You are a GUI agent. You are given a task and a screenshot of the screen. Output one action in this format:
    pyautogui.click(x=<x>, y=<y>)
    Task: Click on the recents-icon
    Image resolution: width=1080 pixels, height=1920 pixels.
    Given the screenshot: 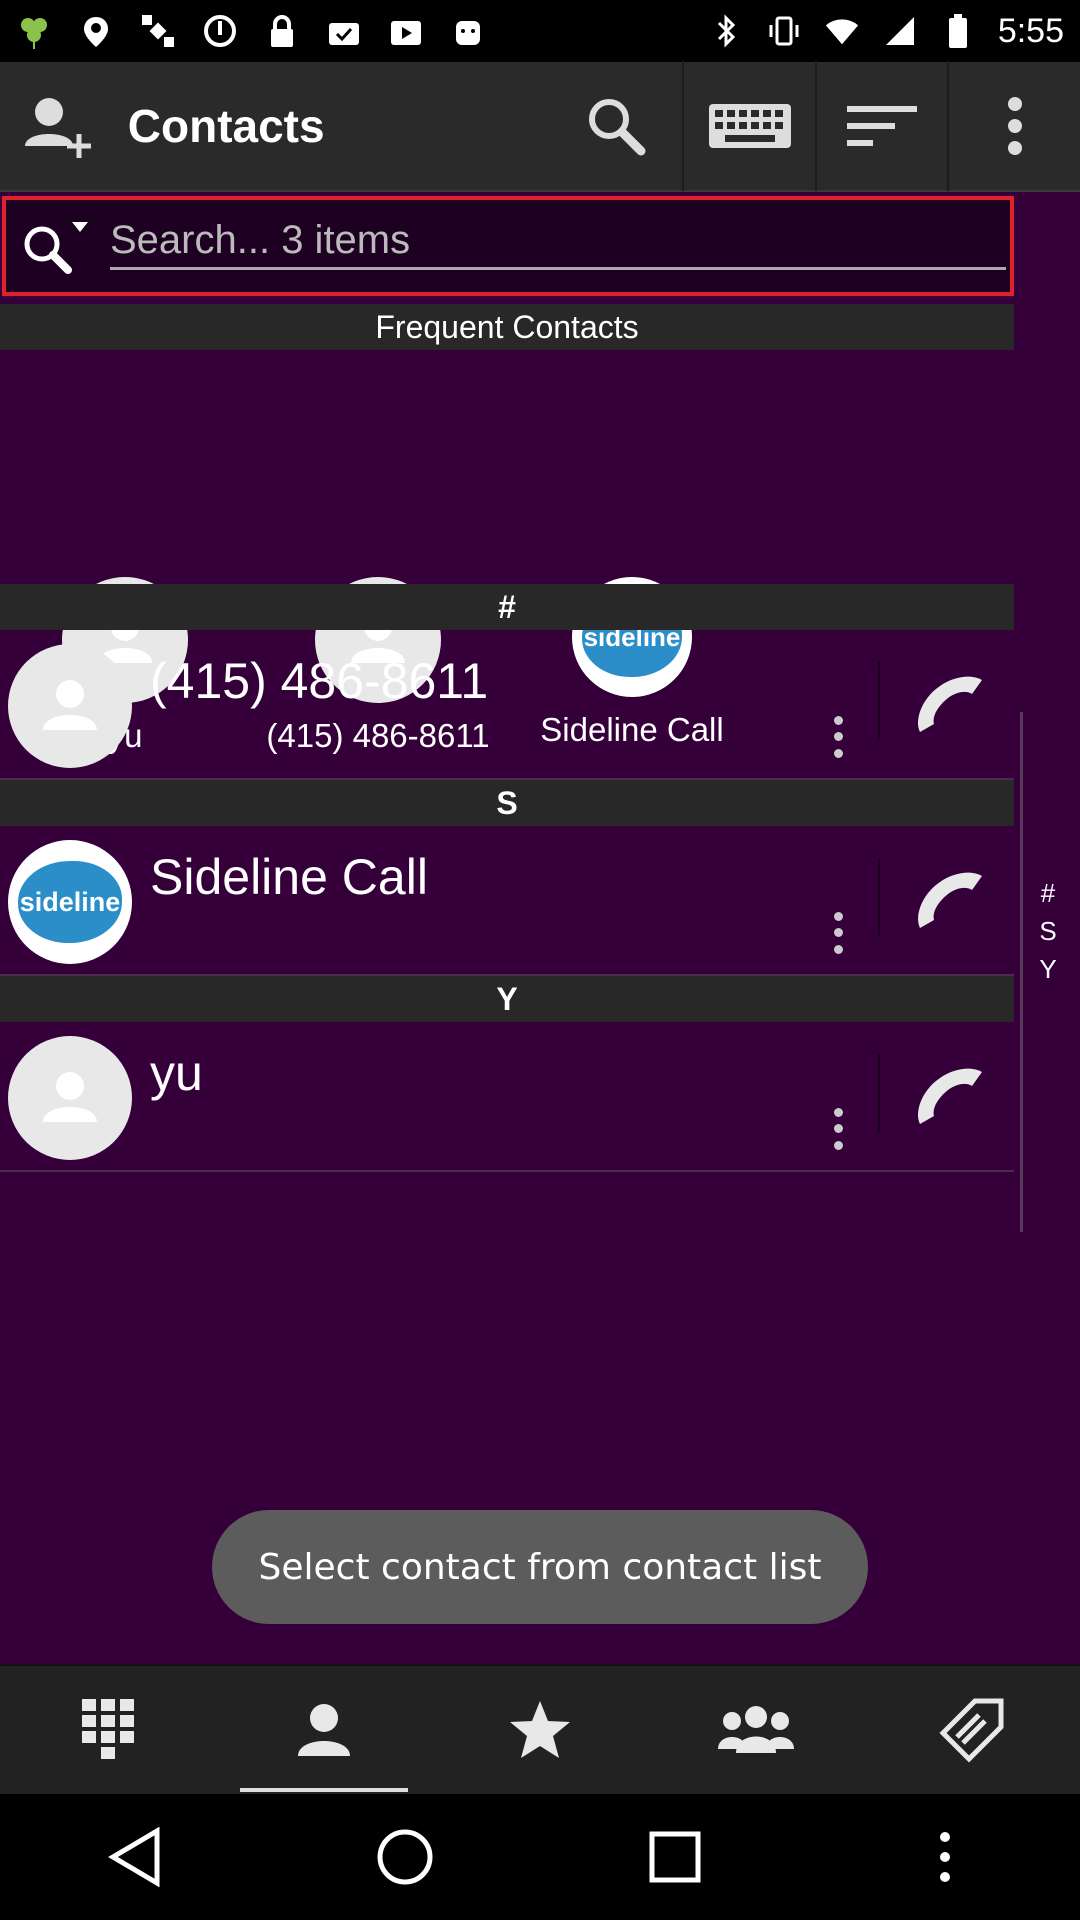 What is the action you would take?
    pyautogui.click(x=675, y=1857)
    